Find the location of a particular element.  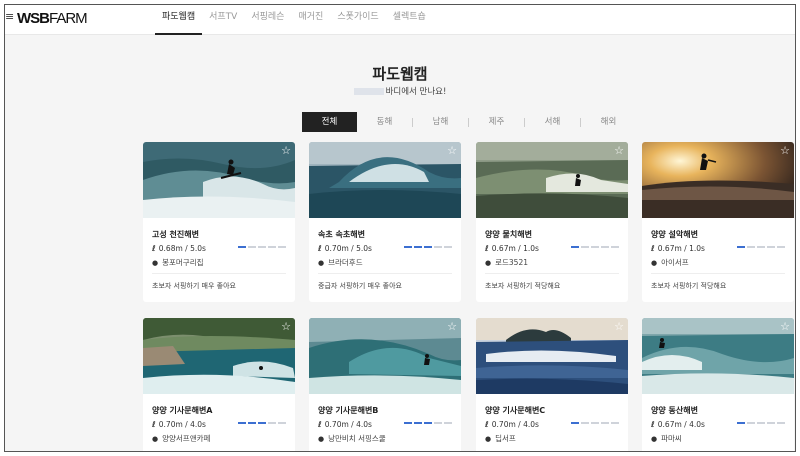

location-info: ● 아이서프 is located at coordinates (670, 262).